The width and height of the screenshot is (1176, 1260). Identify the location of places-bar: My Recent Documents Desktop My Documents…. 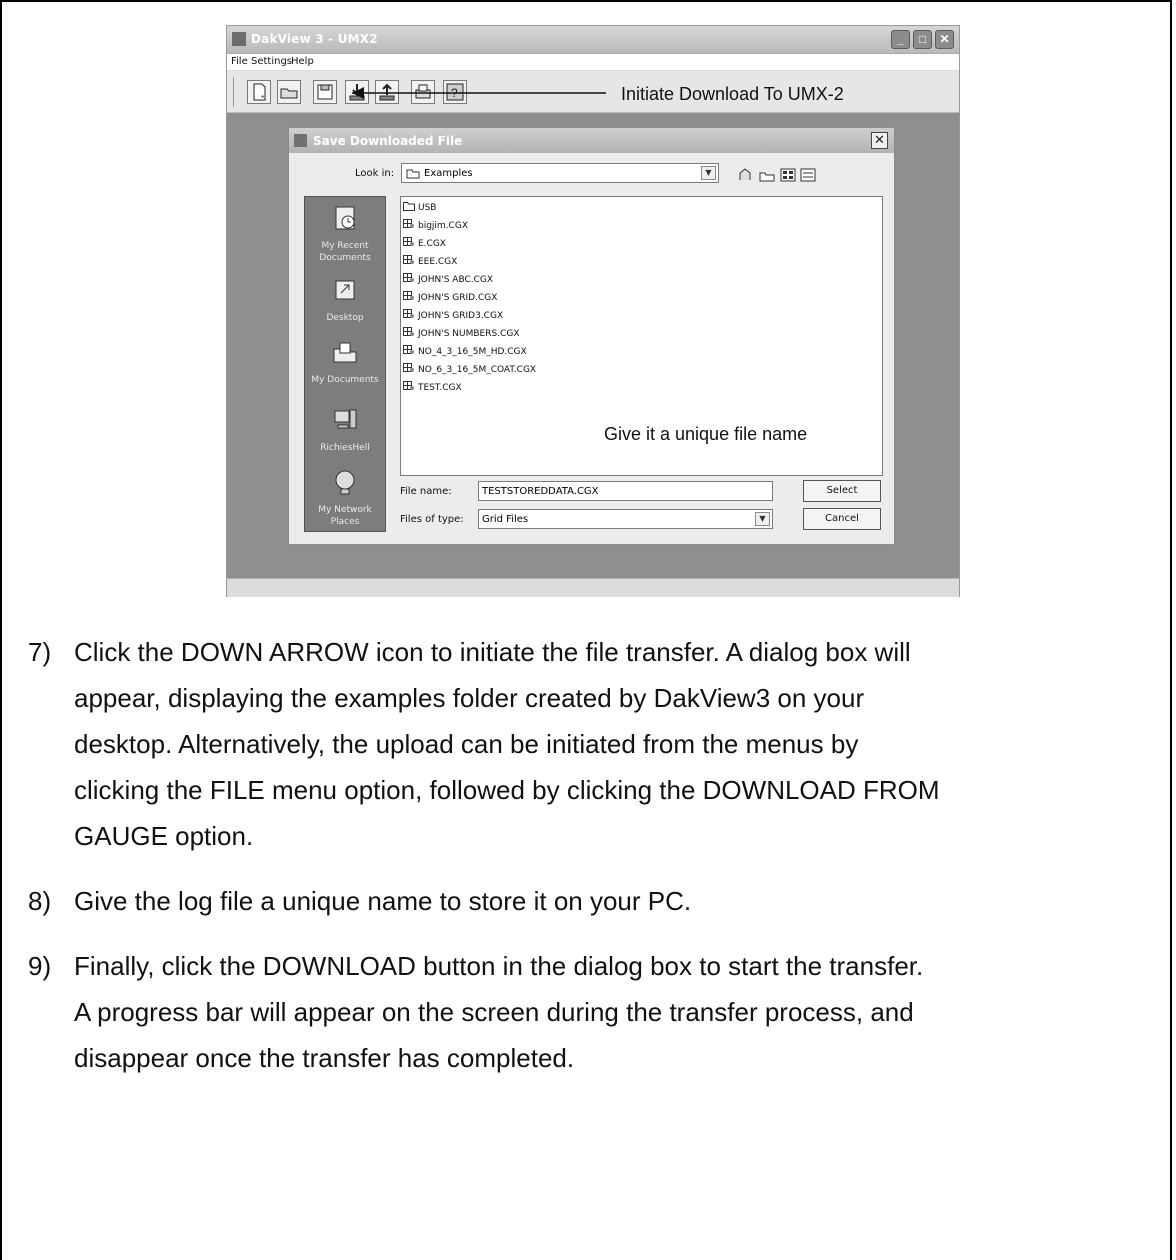
(345, 364).